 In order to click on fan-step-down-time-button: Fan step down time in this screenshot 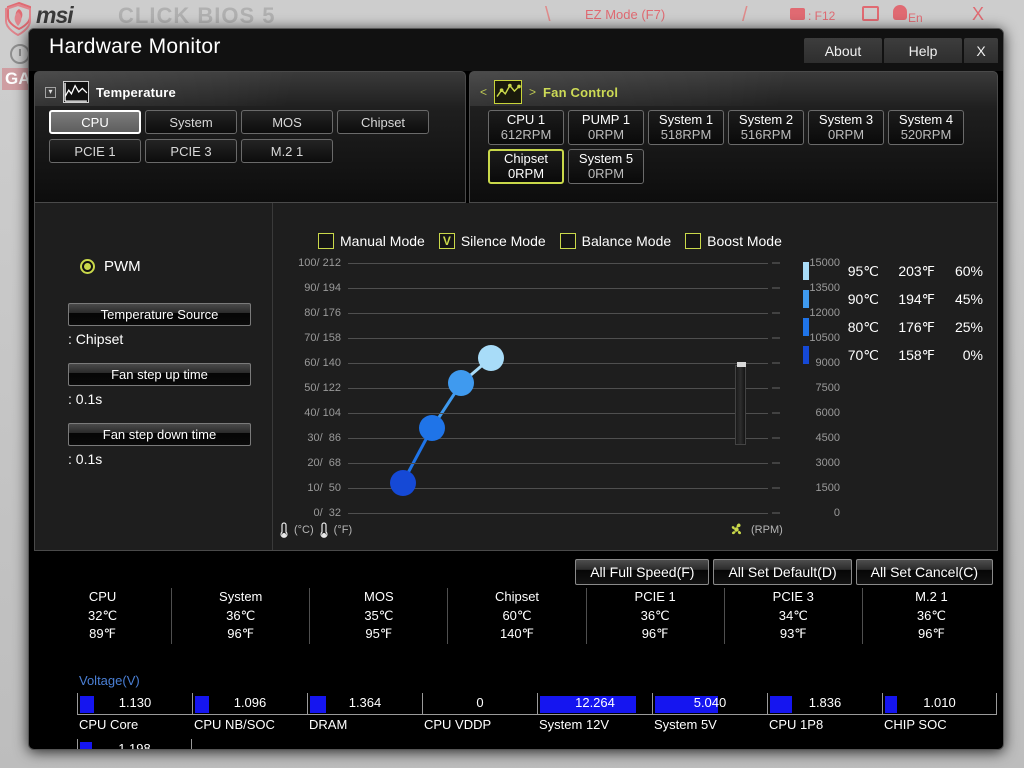, I will do `click(159, 434)`.